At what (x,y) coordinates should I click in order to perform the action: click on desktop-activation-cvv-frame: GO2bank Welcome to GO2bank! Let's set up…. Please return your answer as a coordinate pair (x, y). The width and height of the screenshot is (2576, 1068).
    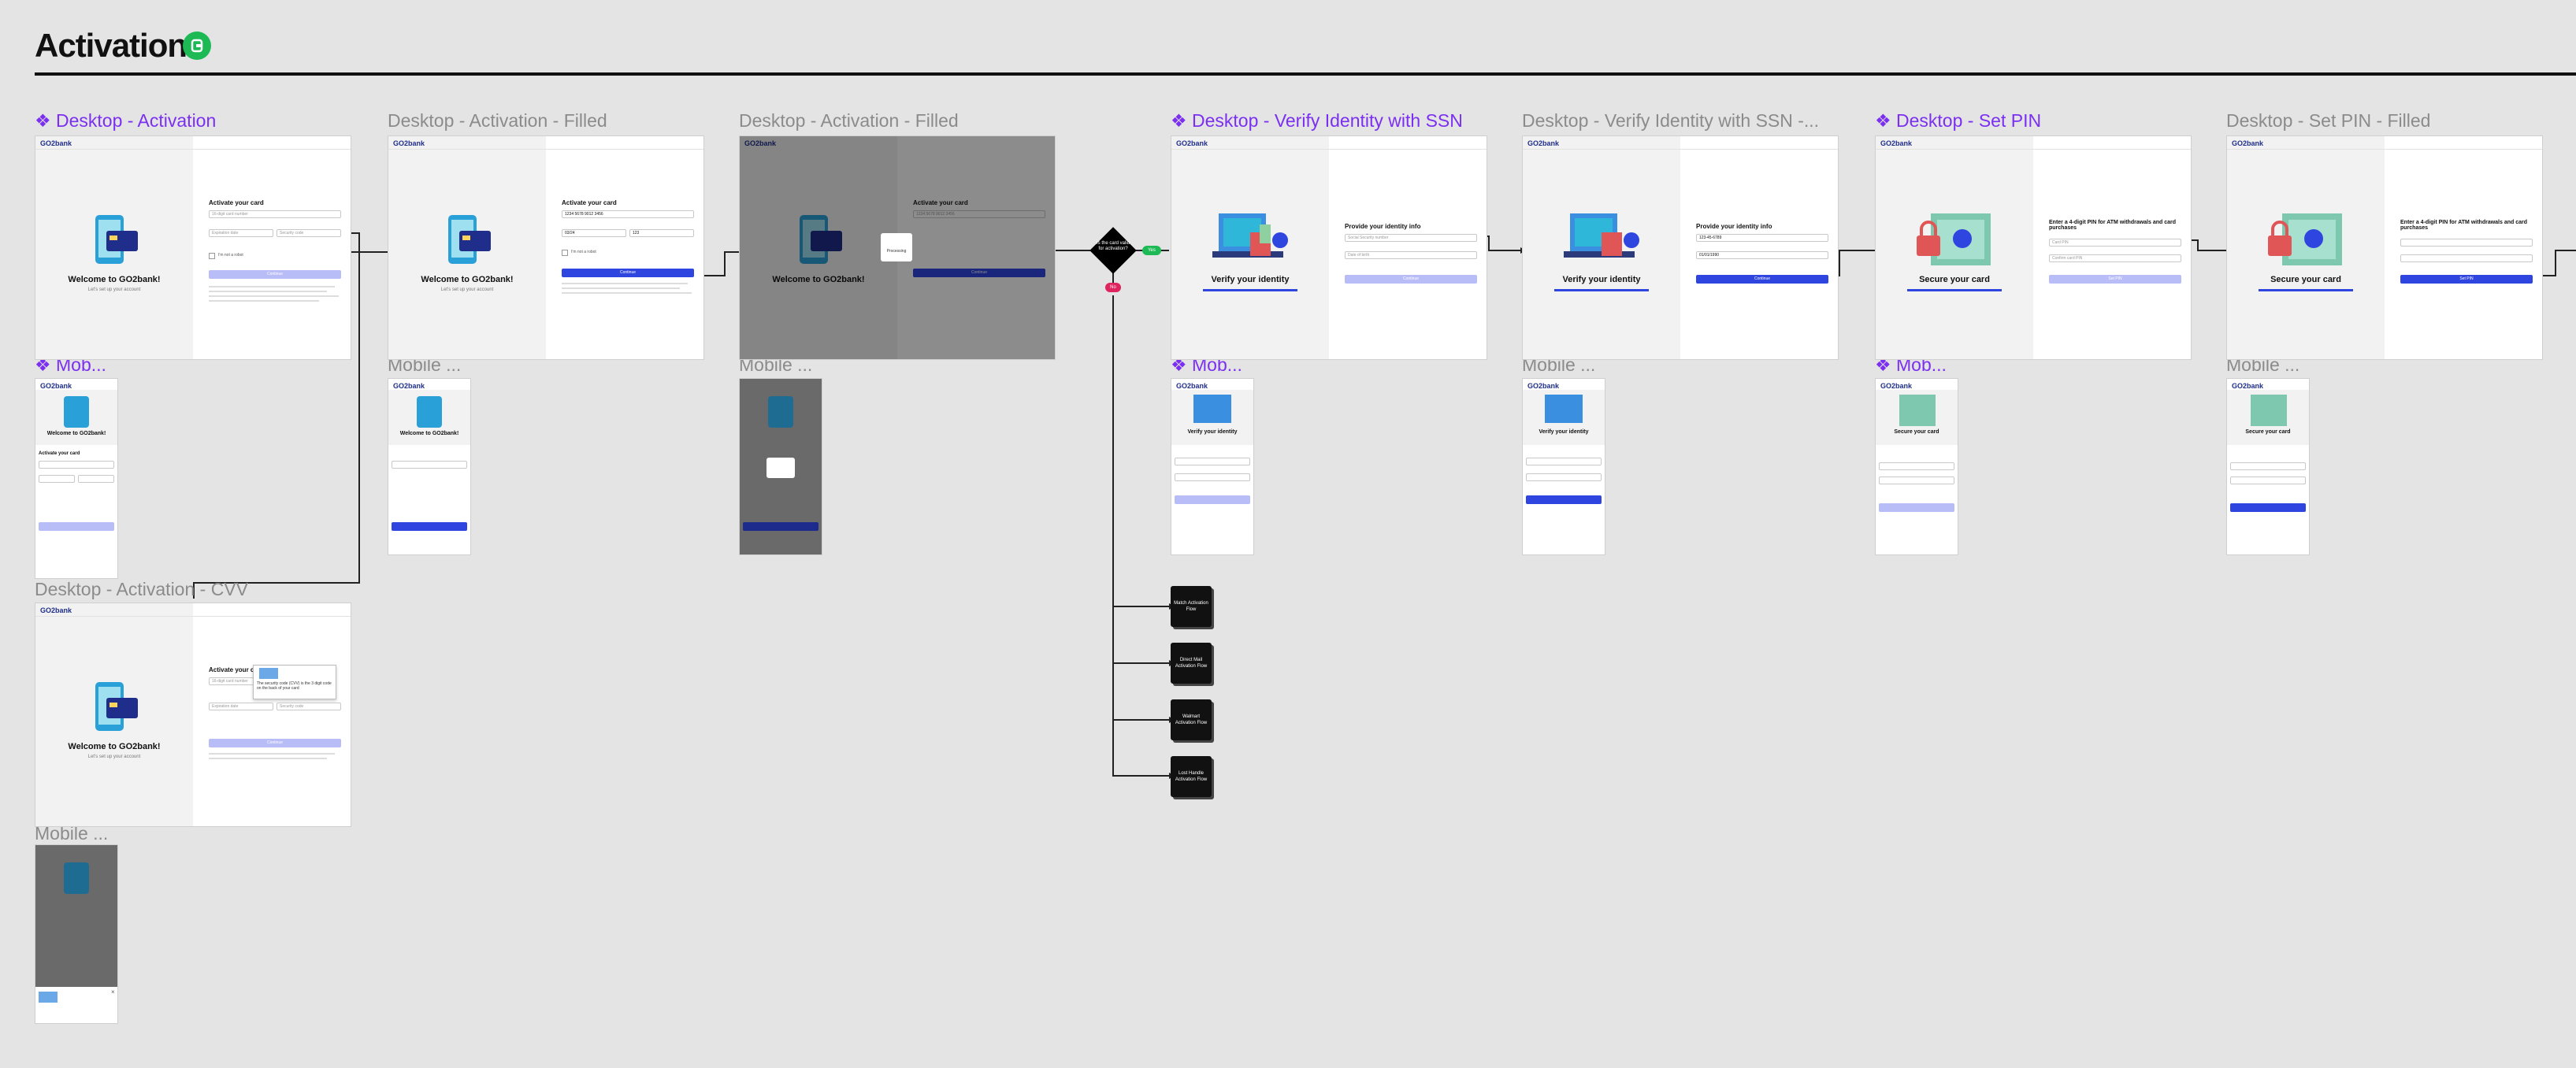
    Looking at the image, I should click on (193, 715).